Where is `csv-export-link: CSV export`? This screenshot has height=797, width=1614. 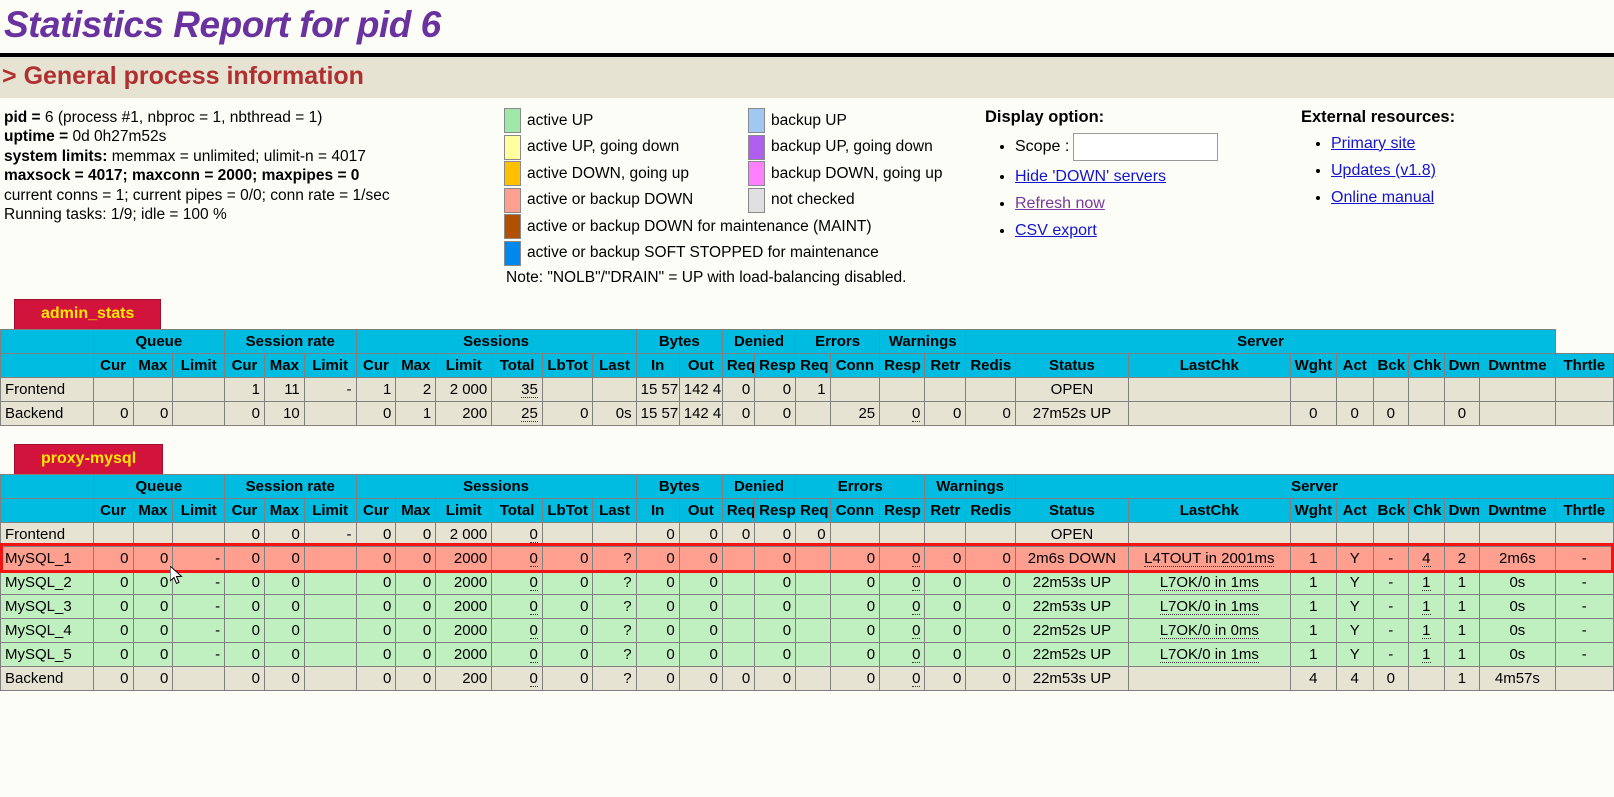 csv-export-link: CSV export is located at coordinates (1056, 230).